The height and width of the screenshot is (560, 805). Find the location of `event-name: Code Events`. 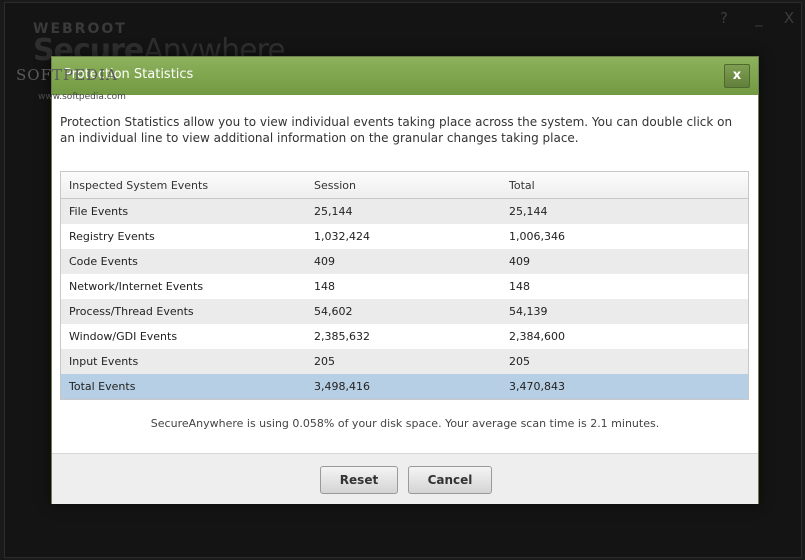

event-name: Code Events is located at coordinates (103, 261).